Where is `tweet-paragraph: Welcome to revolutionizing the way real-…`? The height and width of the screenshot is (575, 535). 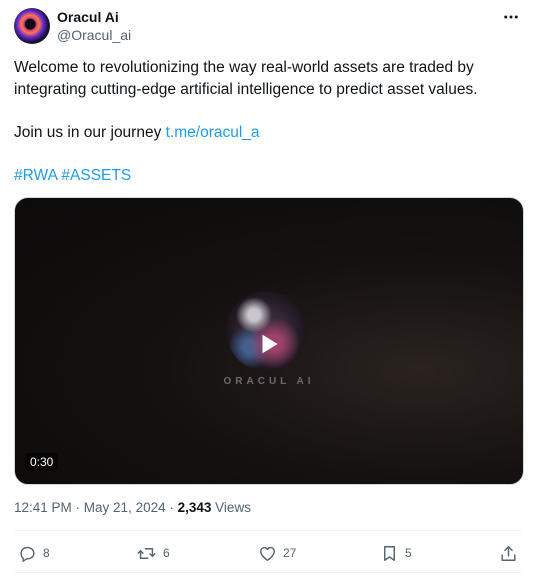 tweet-paragraph: Welcome to revolutionizing the way real-… is located at coordinates (246, 78).